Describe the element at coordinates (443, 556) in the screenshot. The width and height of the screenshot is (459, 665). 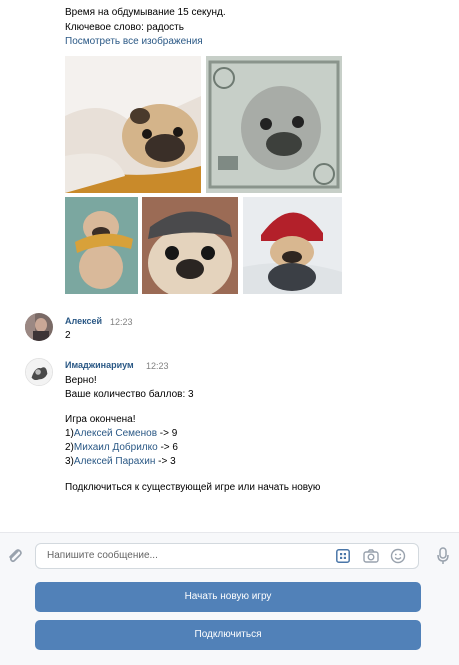
I see `microphone-icon` at that location.